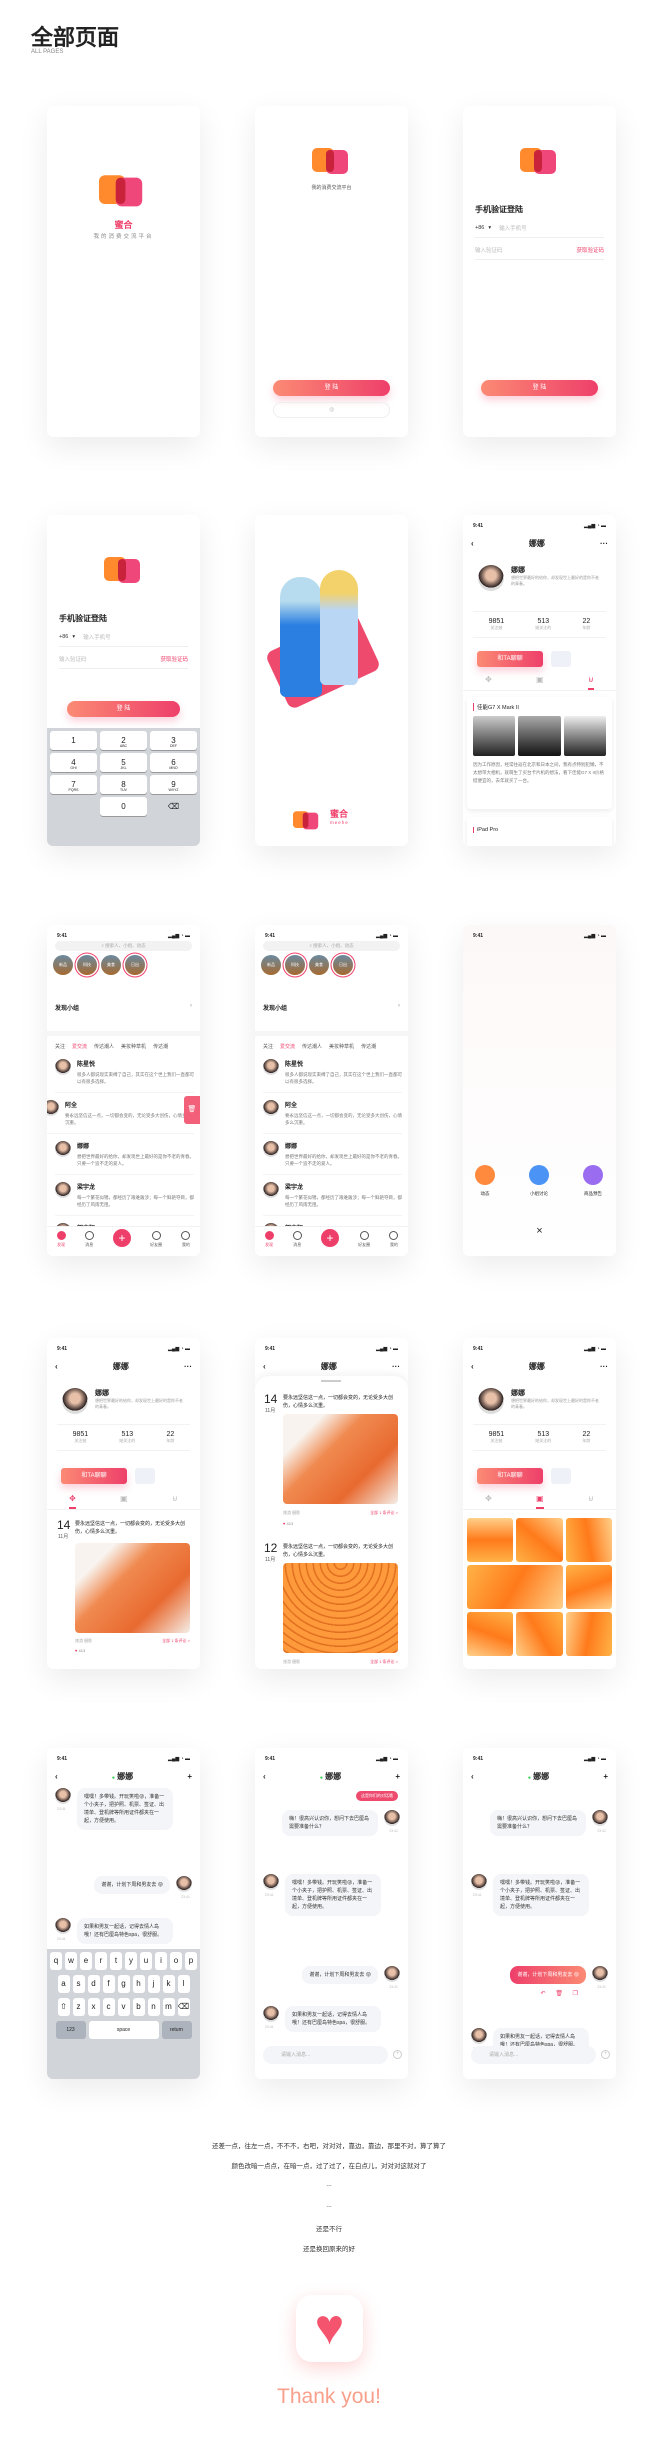 The image size is (658, 2461). I want to click on close-button: ×, so click(539, 1231).